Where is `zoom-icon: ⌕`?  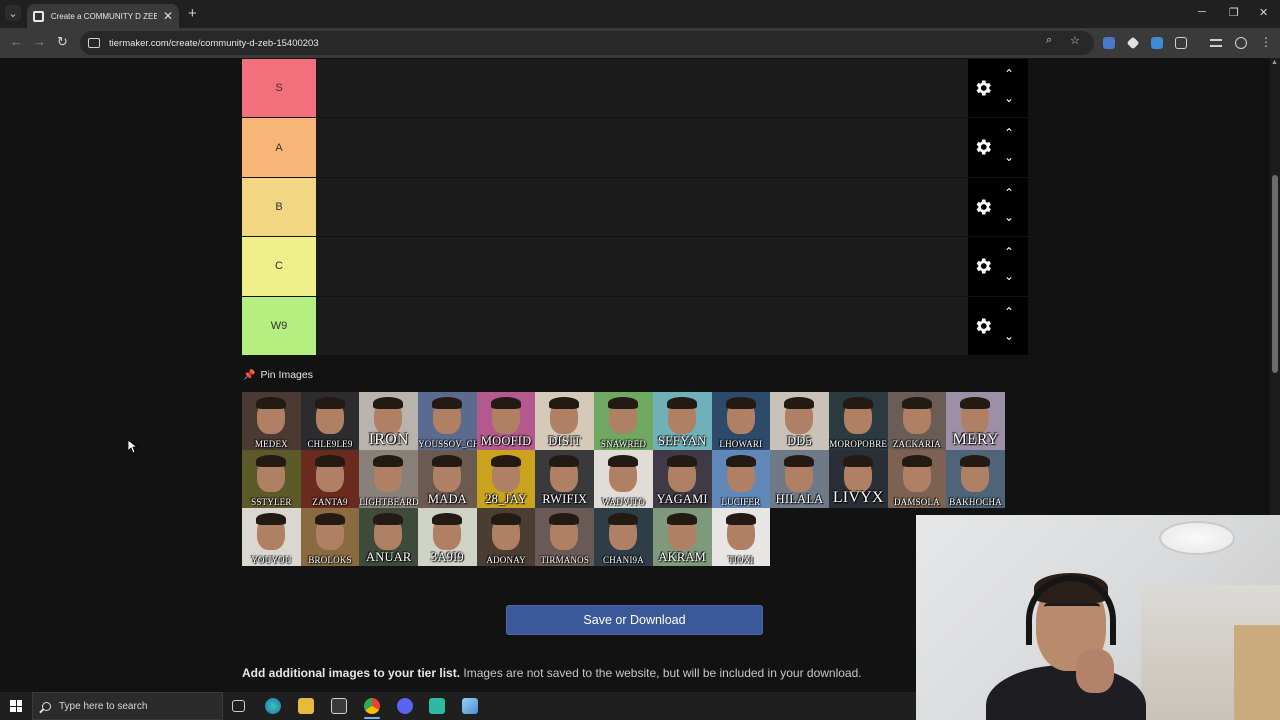 zoom-icon: ⌕ is located at coordinates (1049, 40).